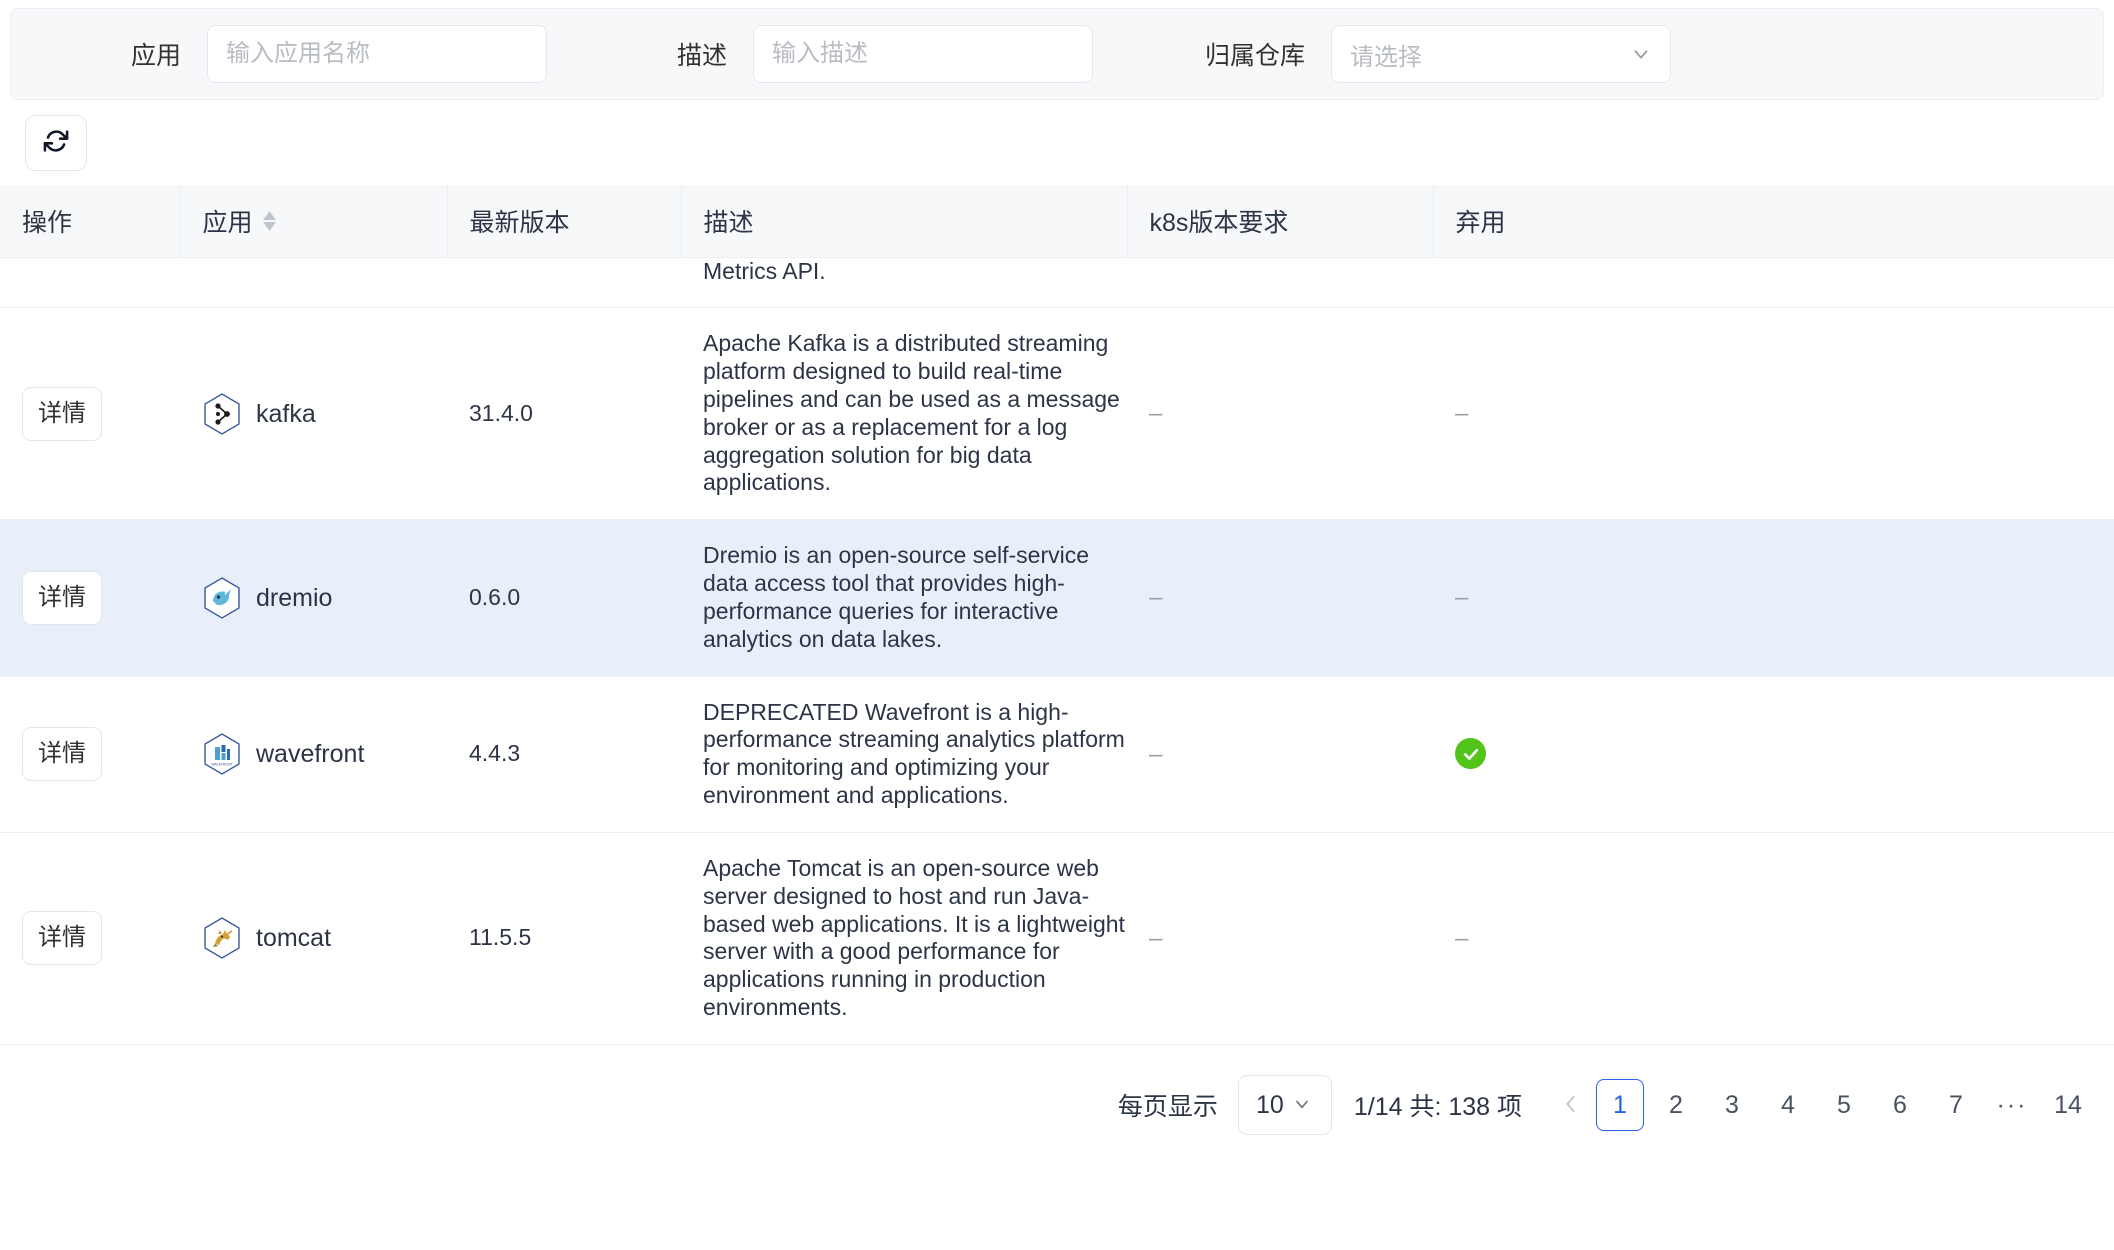 The image size is (2114, 1250). What do you see at coordinates (1788, 1105) in the screenshot?
I see `page-button-4: 4` at bounding box center [1788, 1105].